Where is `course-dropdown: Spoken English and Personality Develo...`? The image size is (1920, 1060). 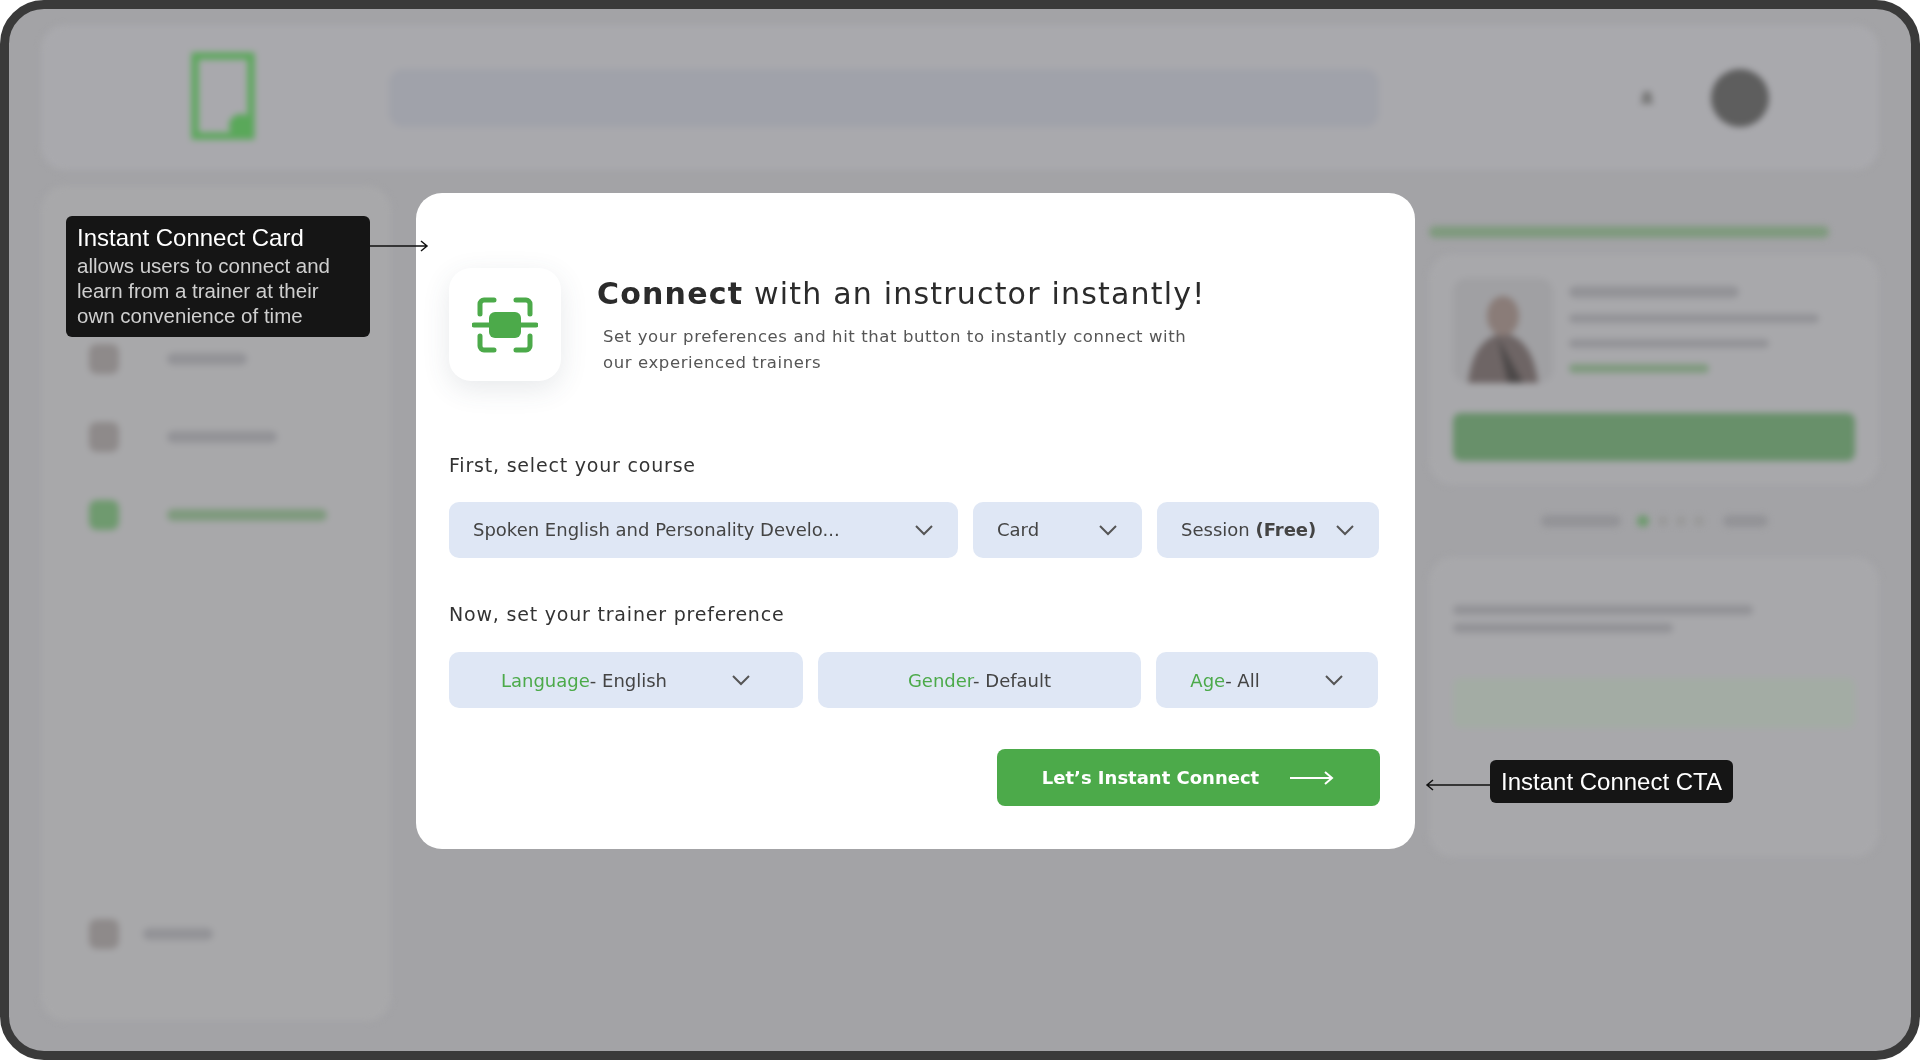 course-dropdown: Spoken English and Personality Develo... is located at coordinates (703, 529).